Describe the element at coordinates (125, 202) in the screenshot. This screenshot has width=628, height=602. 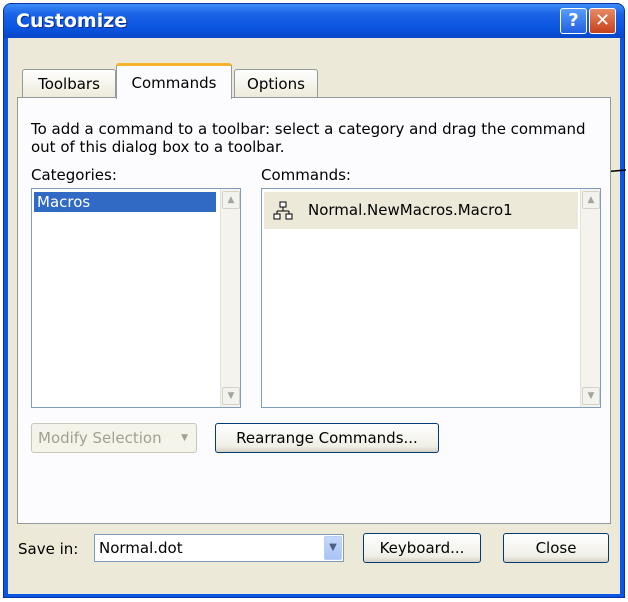
I see `category-item-macros: Macros` at that location.